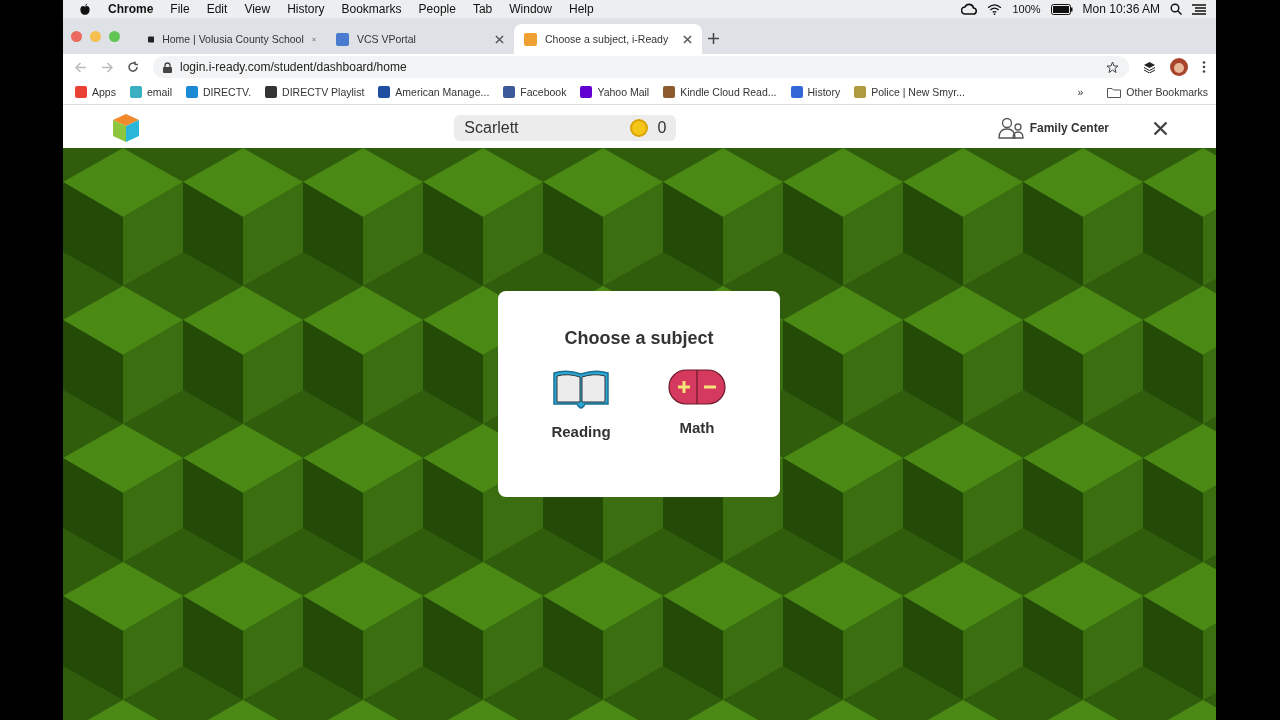 This screenshot has width=1280, height=720. Describe the element at coordinates (1114, 92) in the screenshot. I see `folder-icon` at that location.